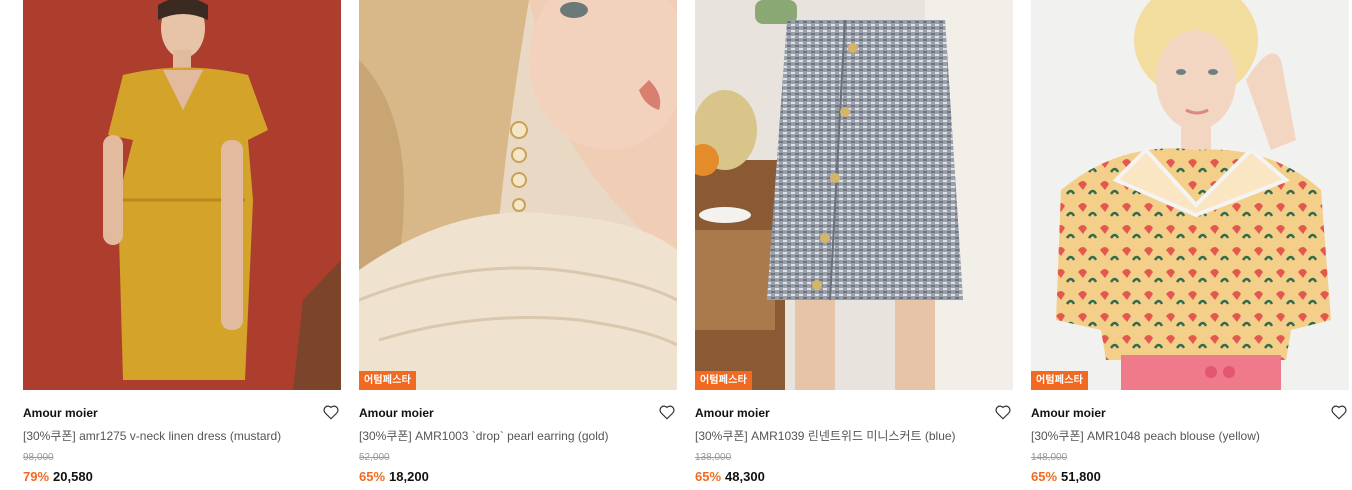 Image resolution: width=1352 pixels, height=490 pixels. Describe the element at coordinates (854, 436) in the screenshot. I see `product-title: [30%쿠폰] AMR1039 린넨트위드 미니스커트 (blue)` at that location.